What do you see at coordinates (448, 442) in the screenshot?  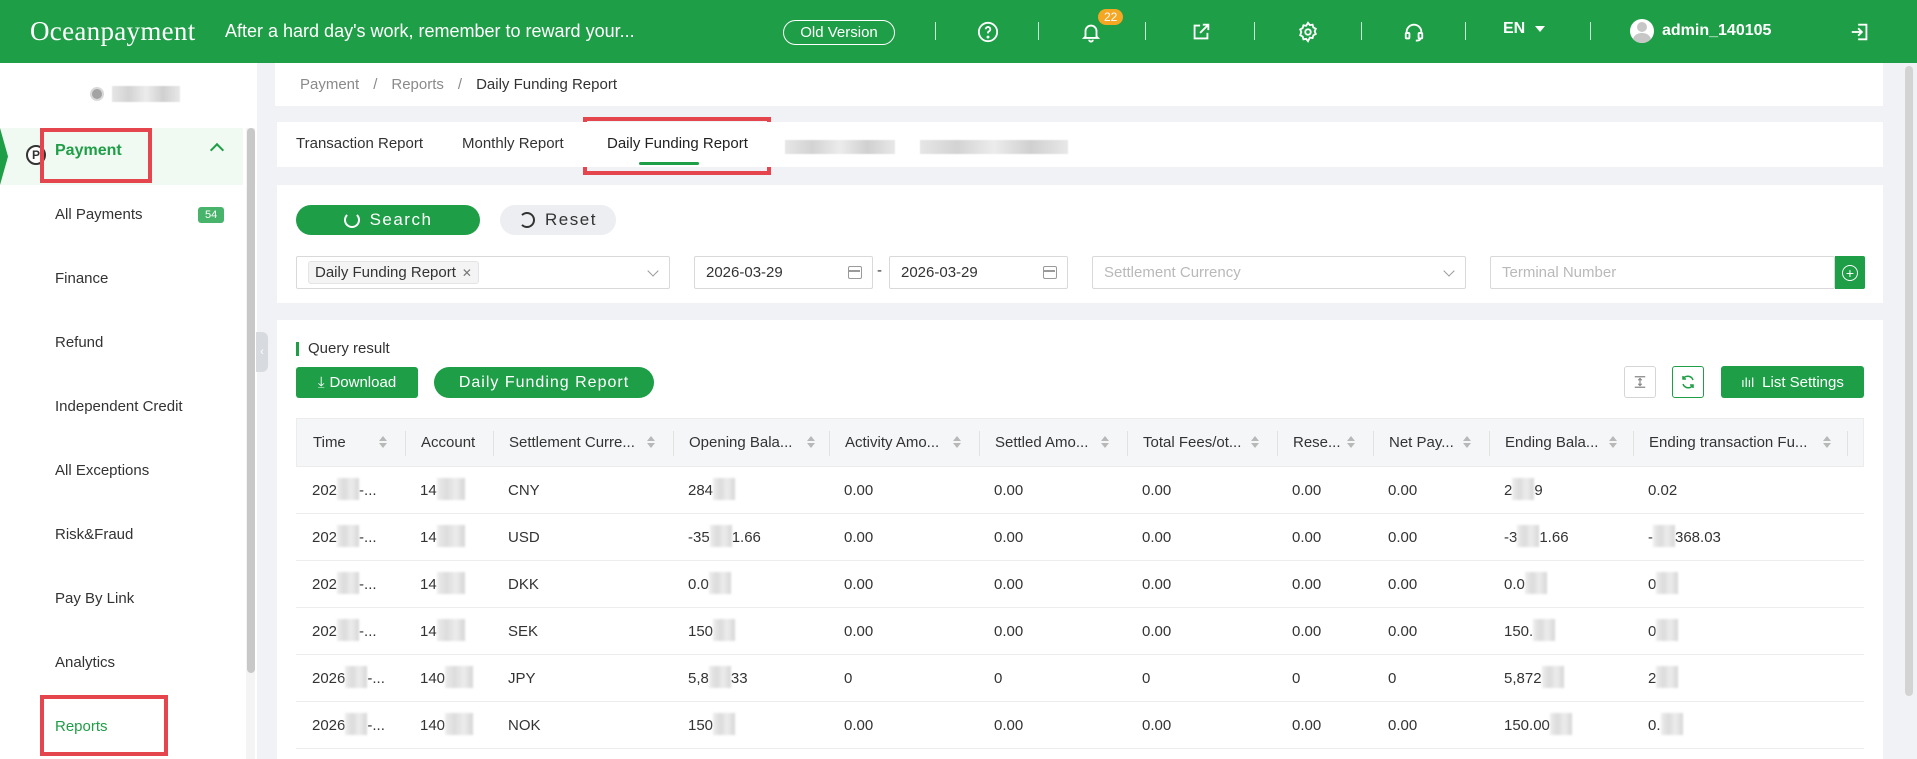 I see `column-header-account: Account` at bounding box center [448, 442].